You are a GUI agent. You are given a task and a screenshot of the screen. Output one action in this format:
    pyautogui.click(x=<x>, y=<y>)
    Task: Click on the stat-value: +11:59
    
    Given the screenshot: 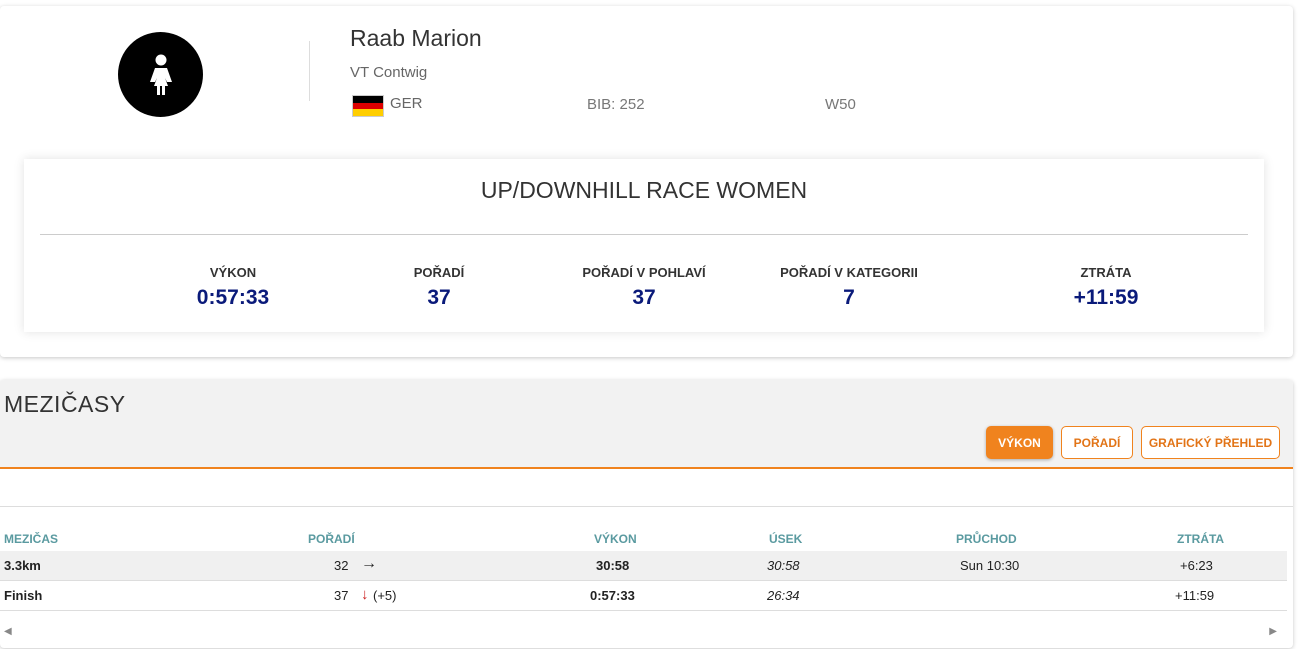 What is the action you would take?
    pyautogui.click(x=1106, y=297)
    